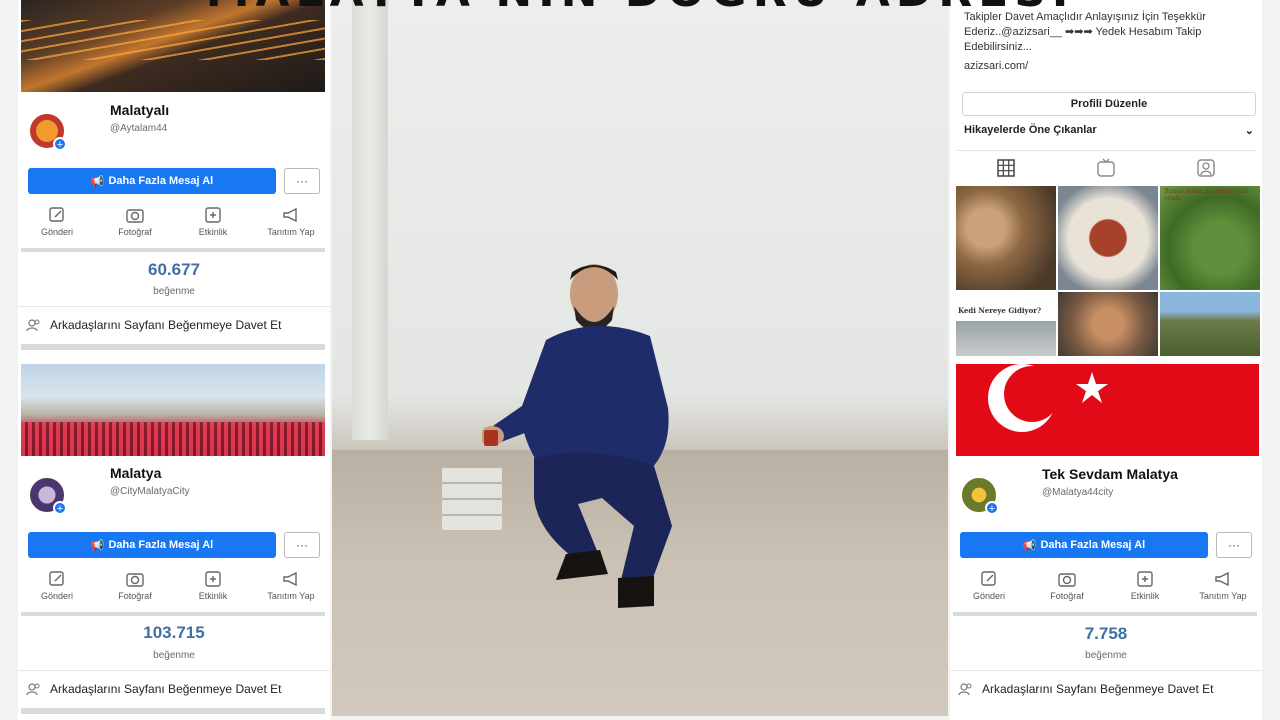 The width and height of the screenshot is (1280, 720). I want to click on post-thumbnail: Bunun adına ne derler sizin orada, so click(1210, 238).